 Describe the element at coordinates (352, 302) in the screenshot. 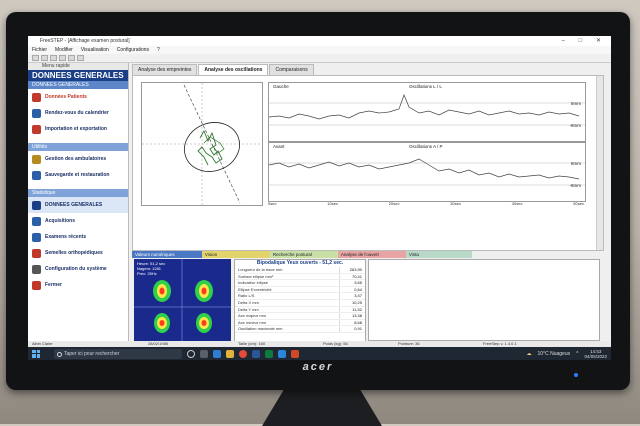

I see `stats-value: 10,25` at that location.